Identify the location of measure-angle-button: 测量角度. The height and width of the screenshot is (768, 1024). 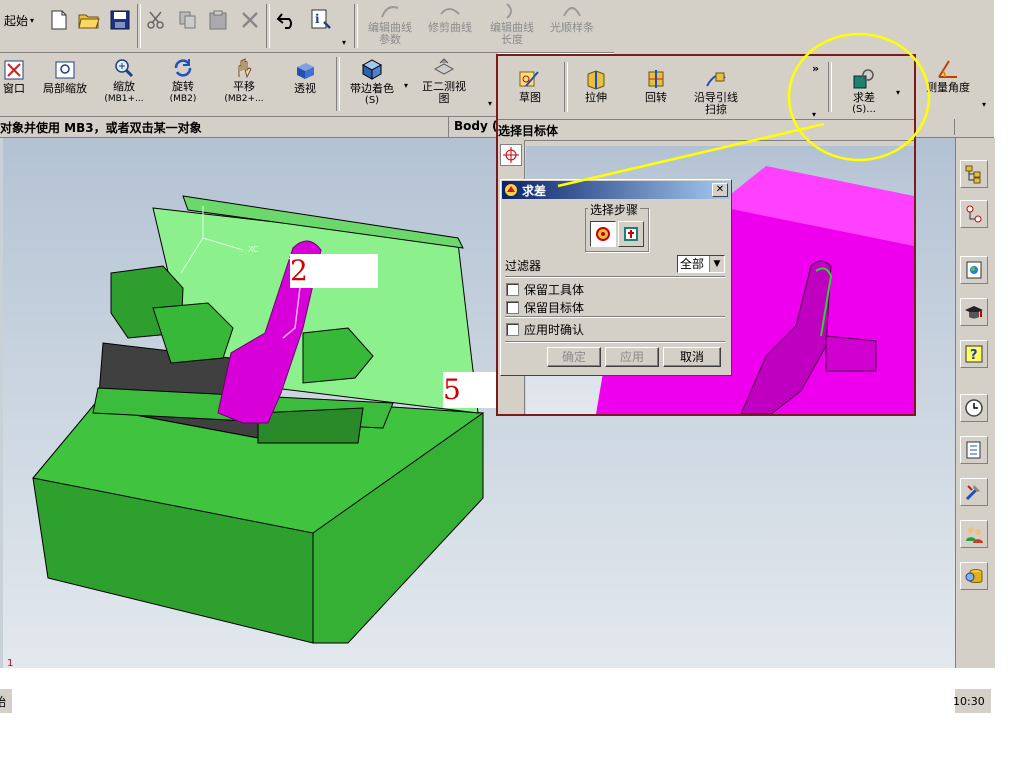
(948, 76).